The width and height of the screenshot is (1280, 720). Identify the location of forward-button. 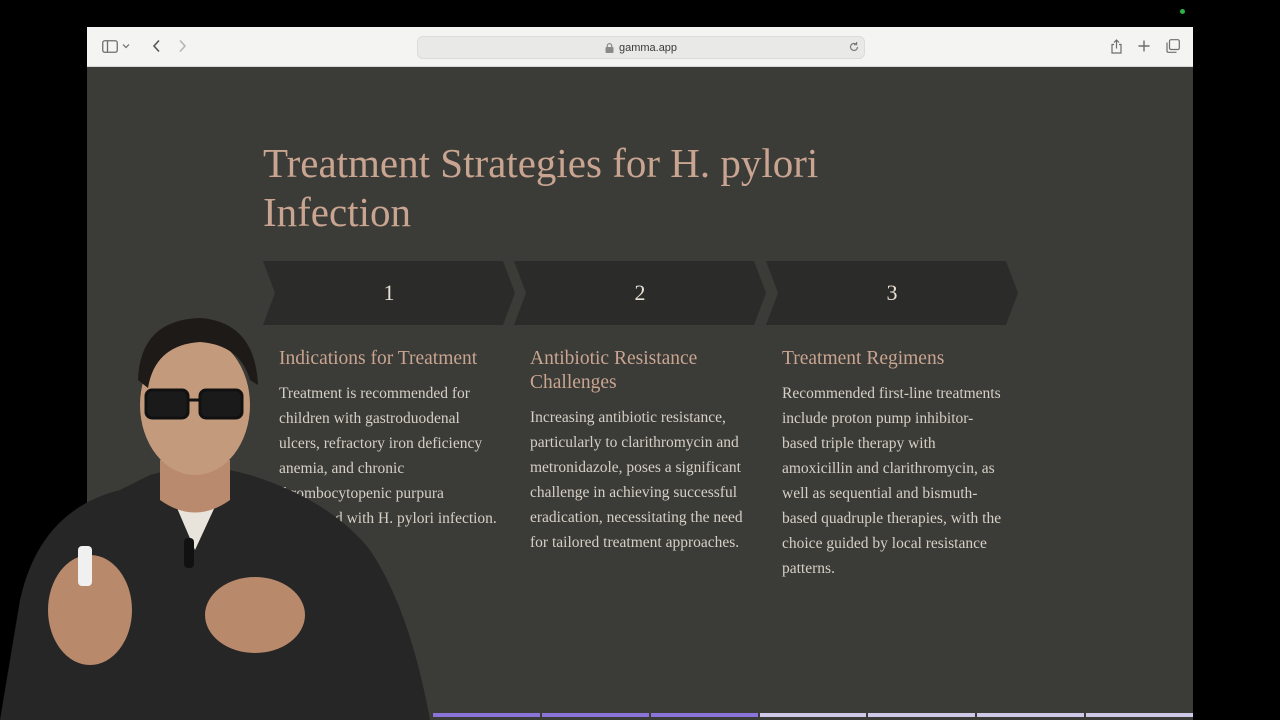
(182, 46).